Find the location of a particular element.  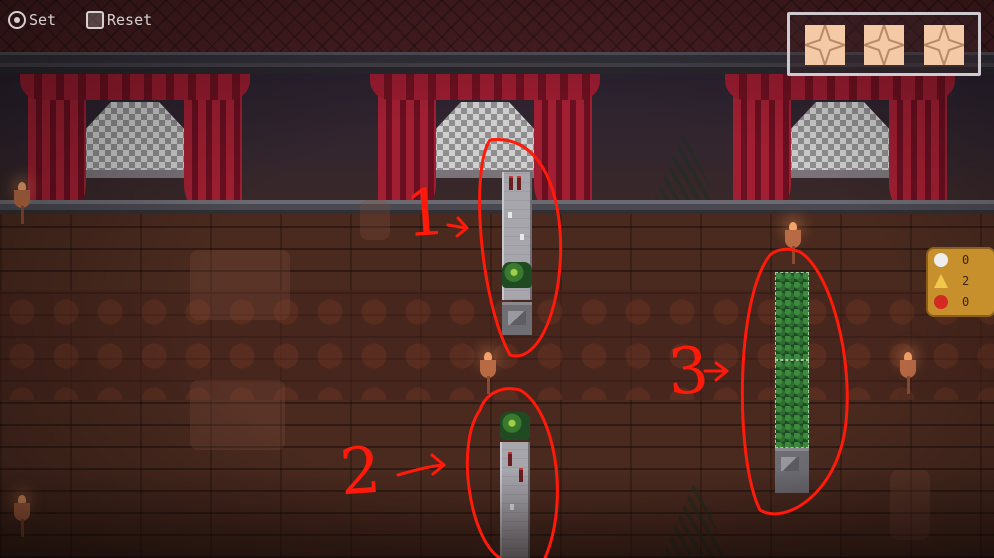

chair-rail is located at coordinates (497, 207).